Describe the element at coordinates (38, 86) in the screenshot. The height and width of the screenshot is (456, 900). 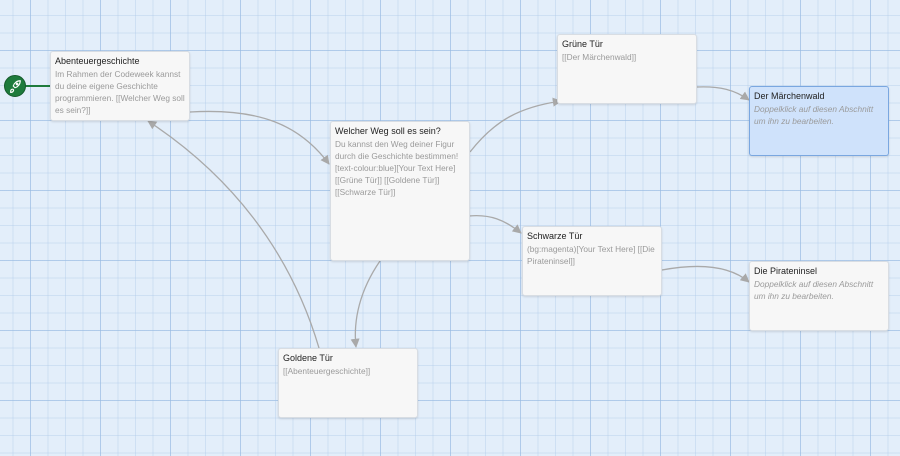
I see `start-connector` at that location.